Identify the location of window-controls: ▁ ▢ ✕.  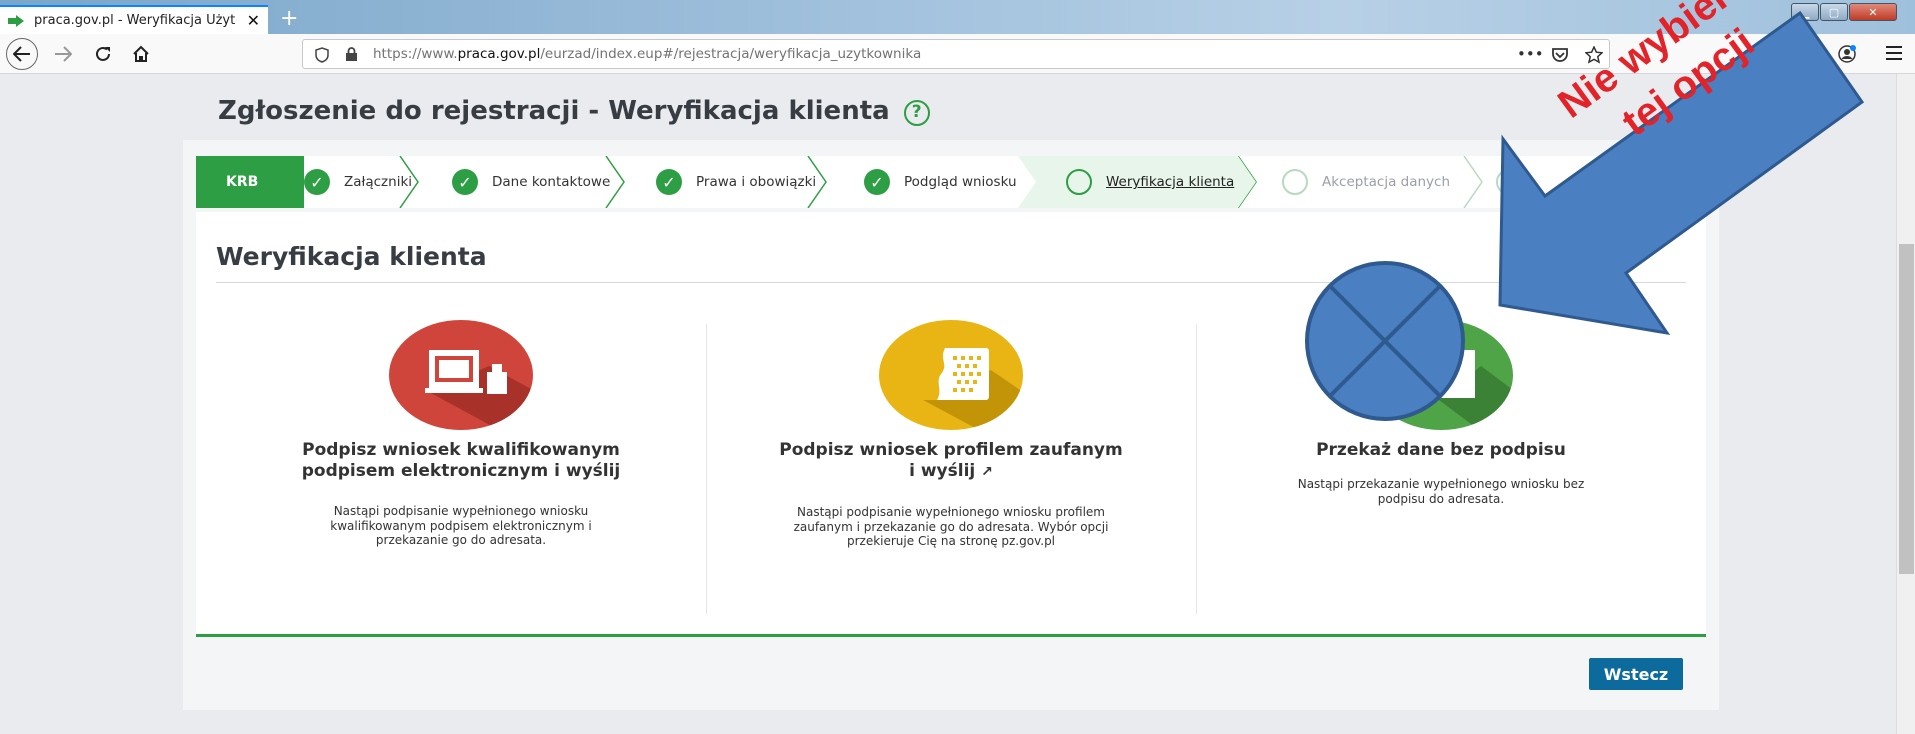
(1843, 12).